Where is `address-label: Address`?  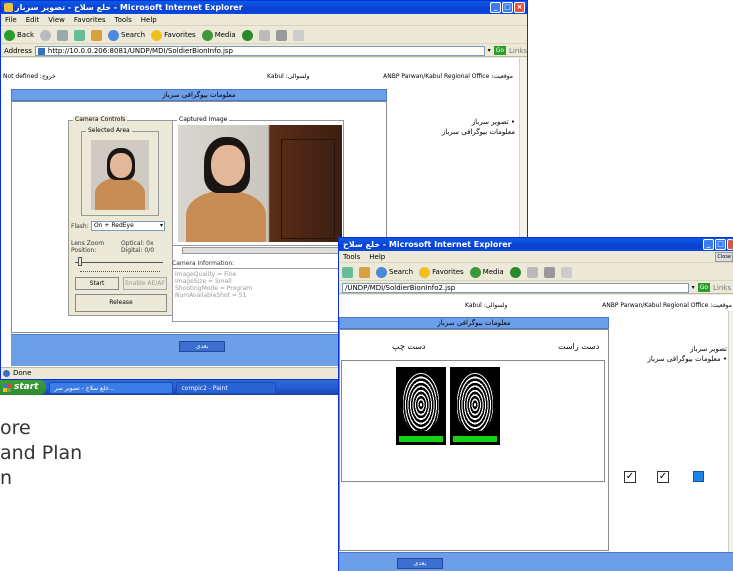
address-label: Address is located at coordinates (18, 50).